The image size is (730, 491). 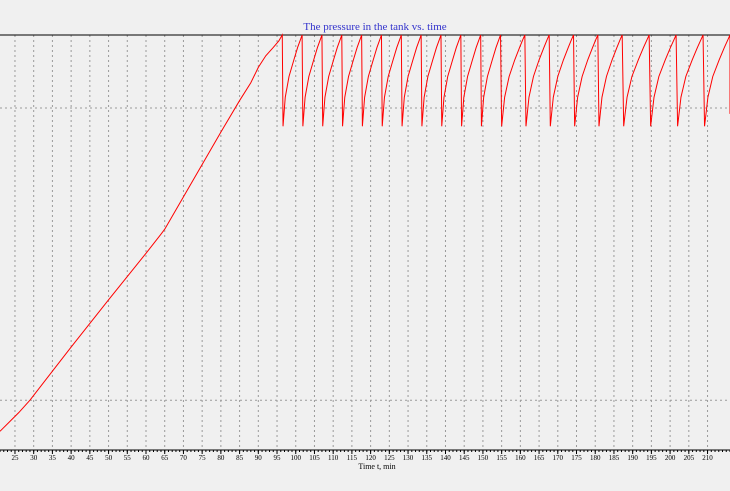 I want to click on x-tick-label: 30, so click(x=34, y=458).